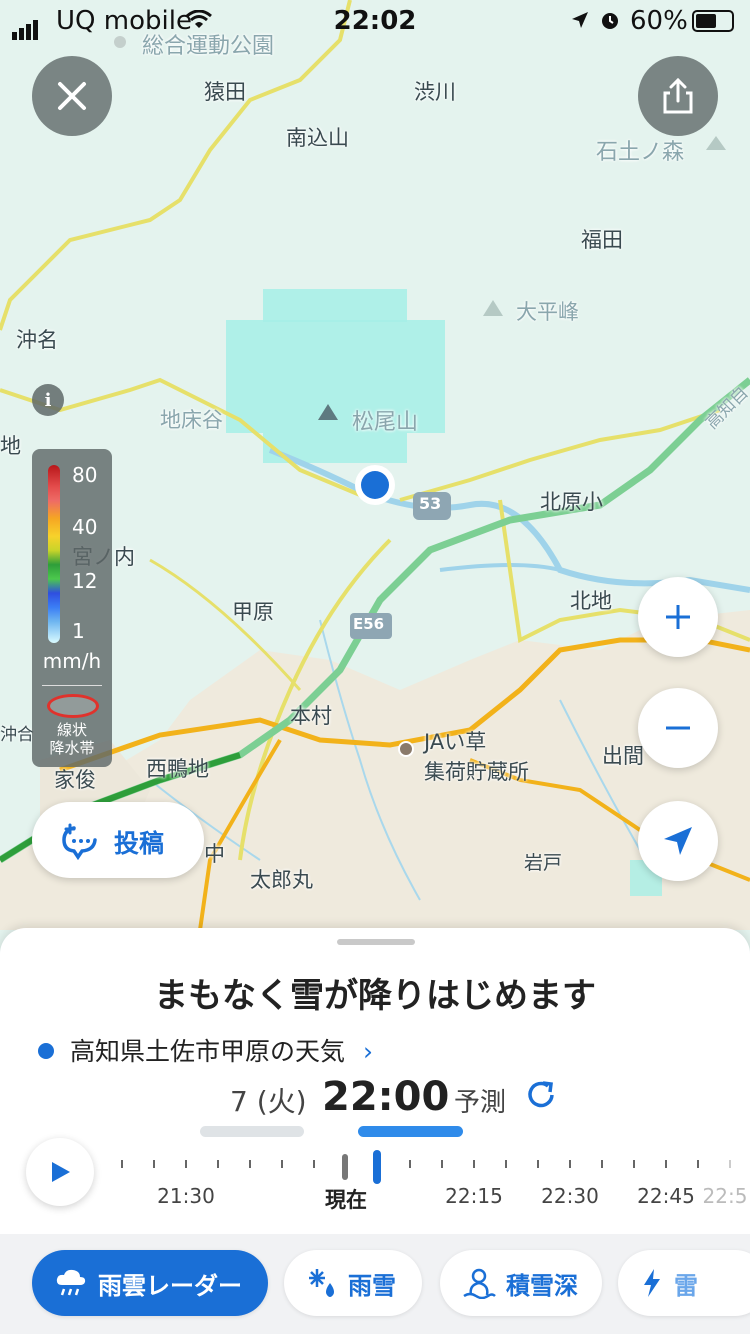 The image size is (750, 1334). I want to click on tab-rain-radar-label: 雨雲レーダー, so click(170, 1285).